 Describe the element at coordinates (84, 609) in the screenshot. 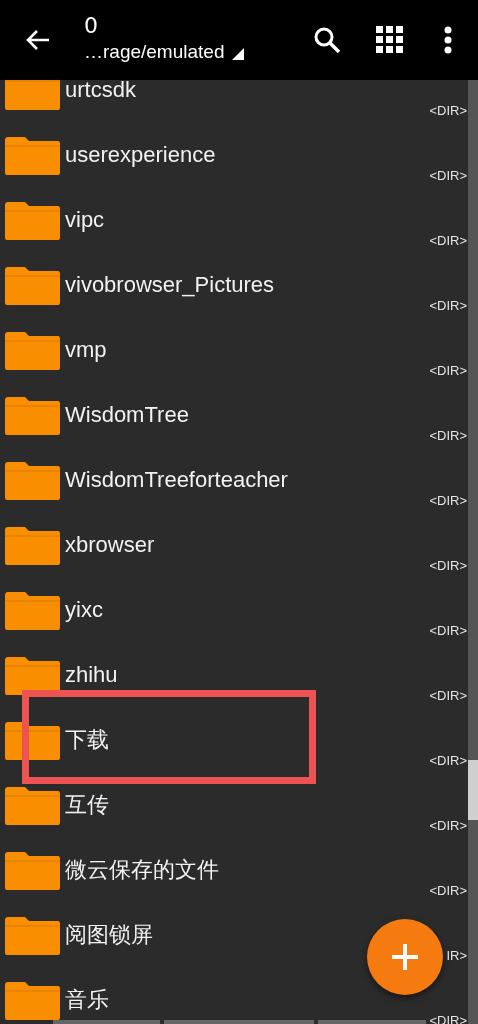

I see `folder-name: yixc` at that location.